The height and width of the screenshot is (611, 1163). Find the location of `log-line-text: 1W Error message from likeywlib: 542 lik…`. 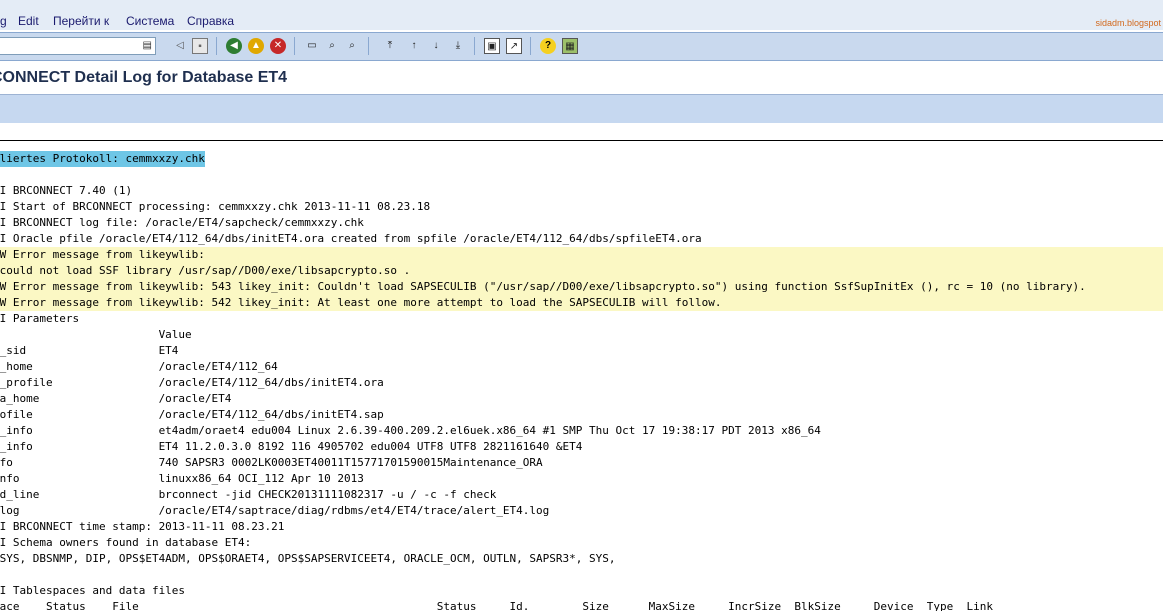

log-line-text: 1W Error message from likeywlib: 542 lik… is located at coordinates (361, 302).